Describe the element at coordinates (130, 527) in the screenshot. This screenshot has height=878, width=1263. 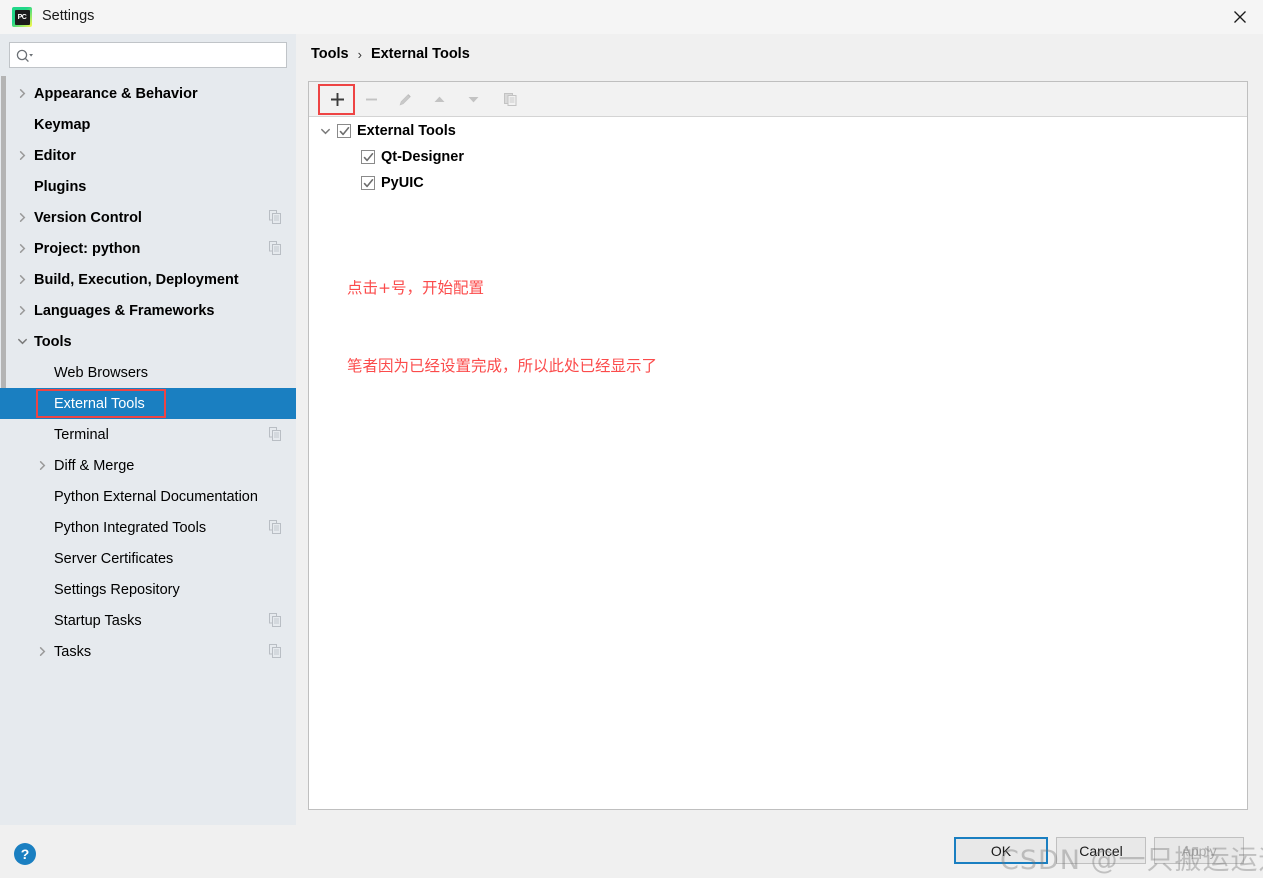
I see `sidebar-item-label: Python Integrated Tools` at that location.